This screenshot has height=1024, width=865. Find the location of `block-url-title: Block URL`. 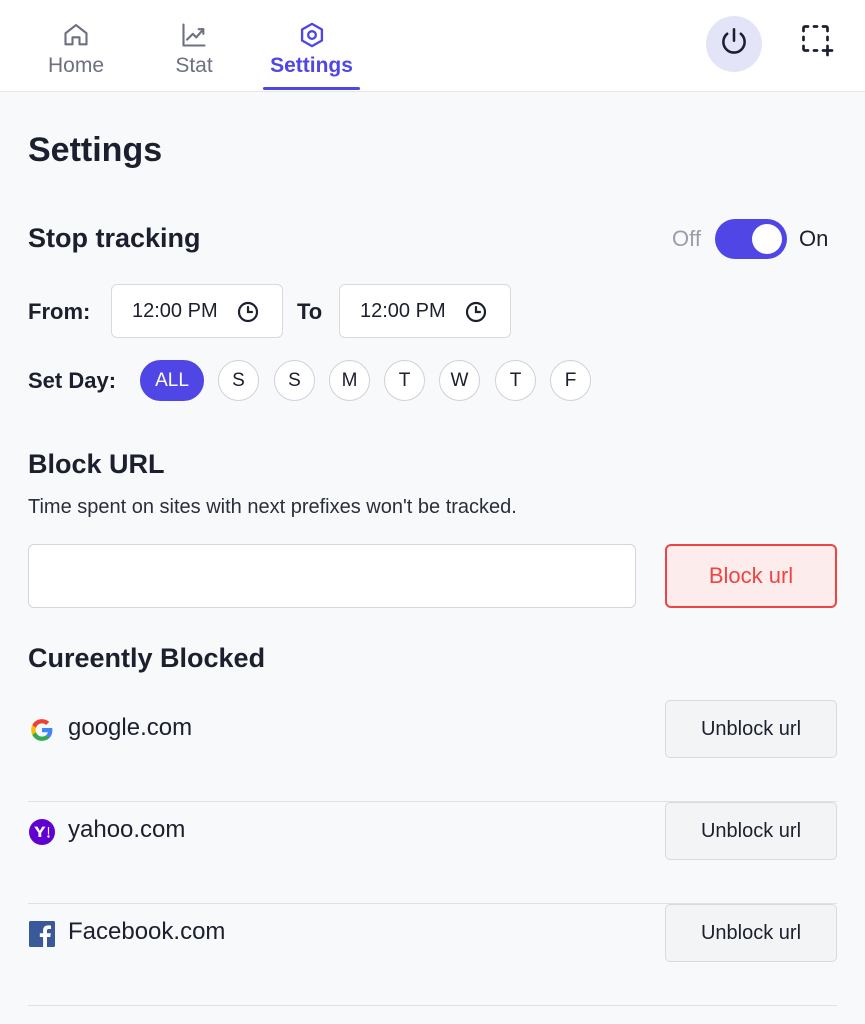

block-url-title: Block URL is located at coordinates (96, 464).